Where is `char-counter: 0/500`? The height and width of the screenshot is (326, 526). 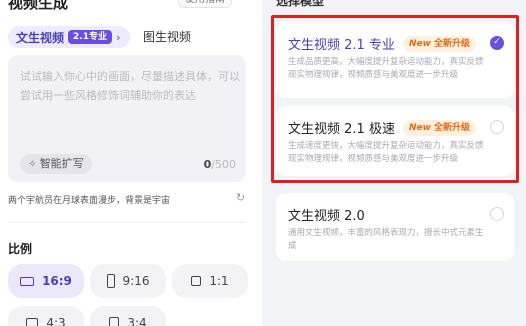
char-counter: 0/500 is located at coordinates (220, 164).